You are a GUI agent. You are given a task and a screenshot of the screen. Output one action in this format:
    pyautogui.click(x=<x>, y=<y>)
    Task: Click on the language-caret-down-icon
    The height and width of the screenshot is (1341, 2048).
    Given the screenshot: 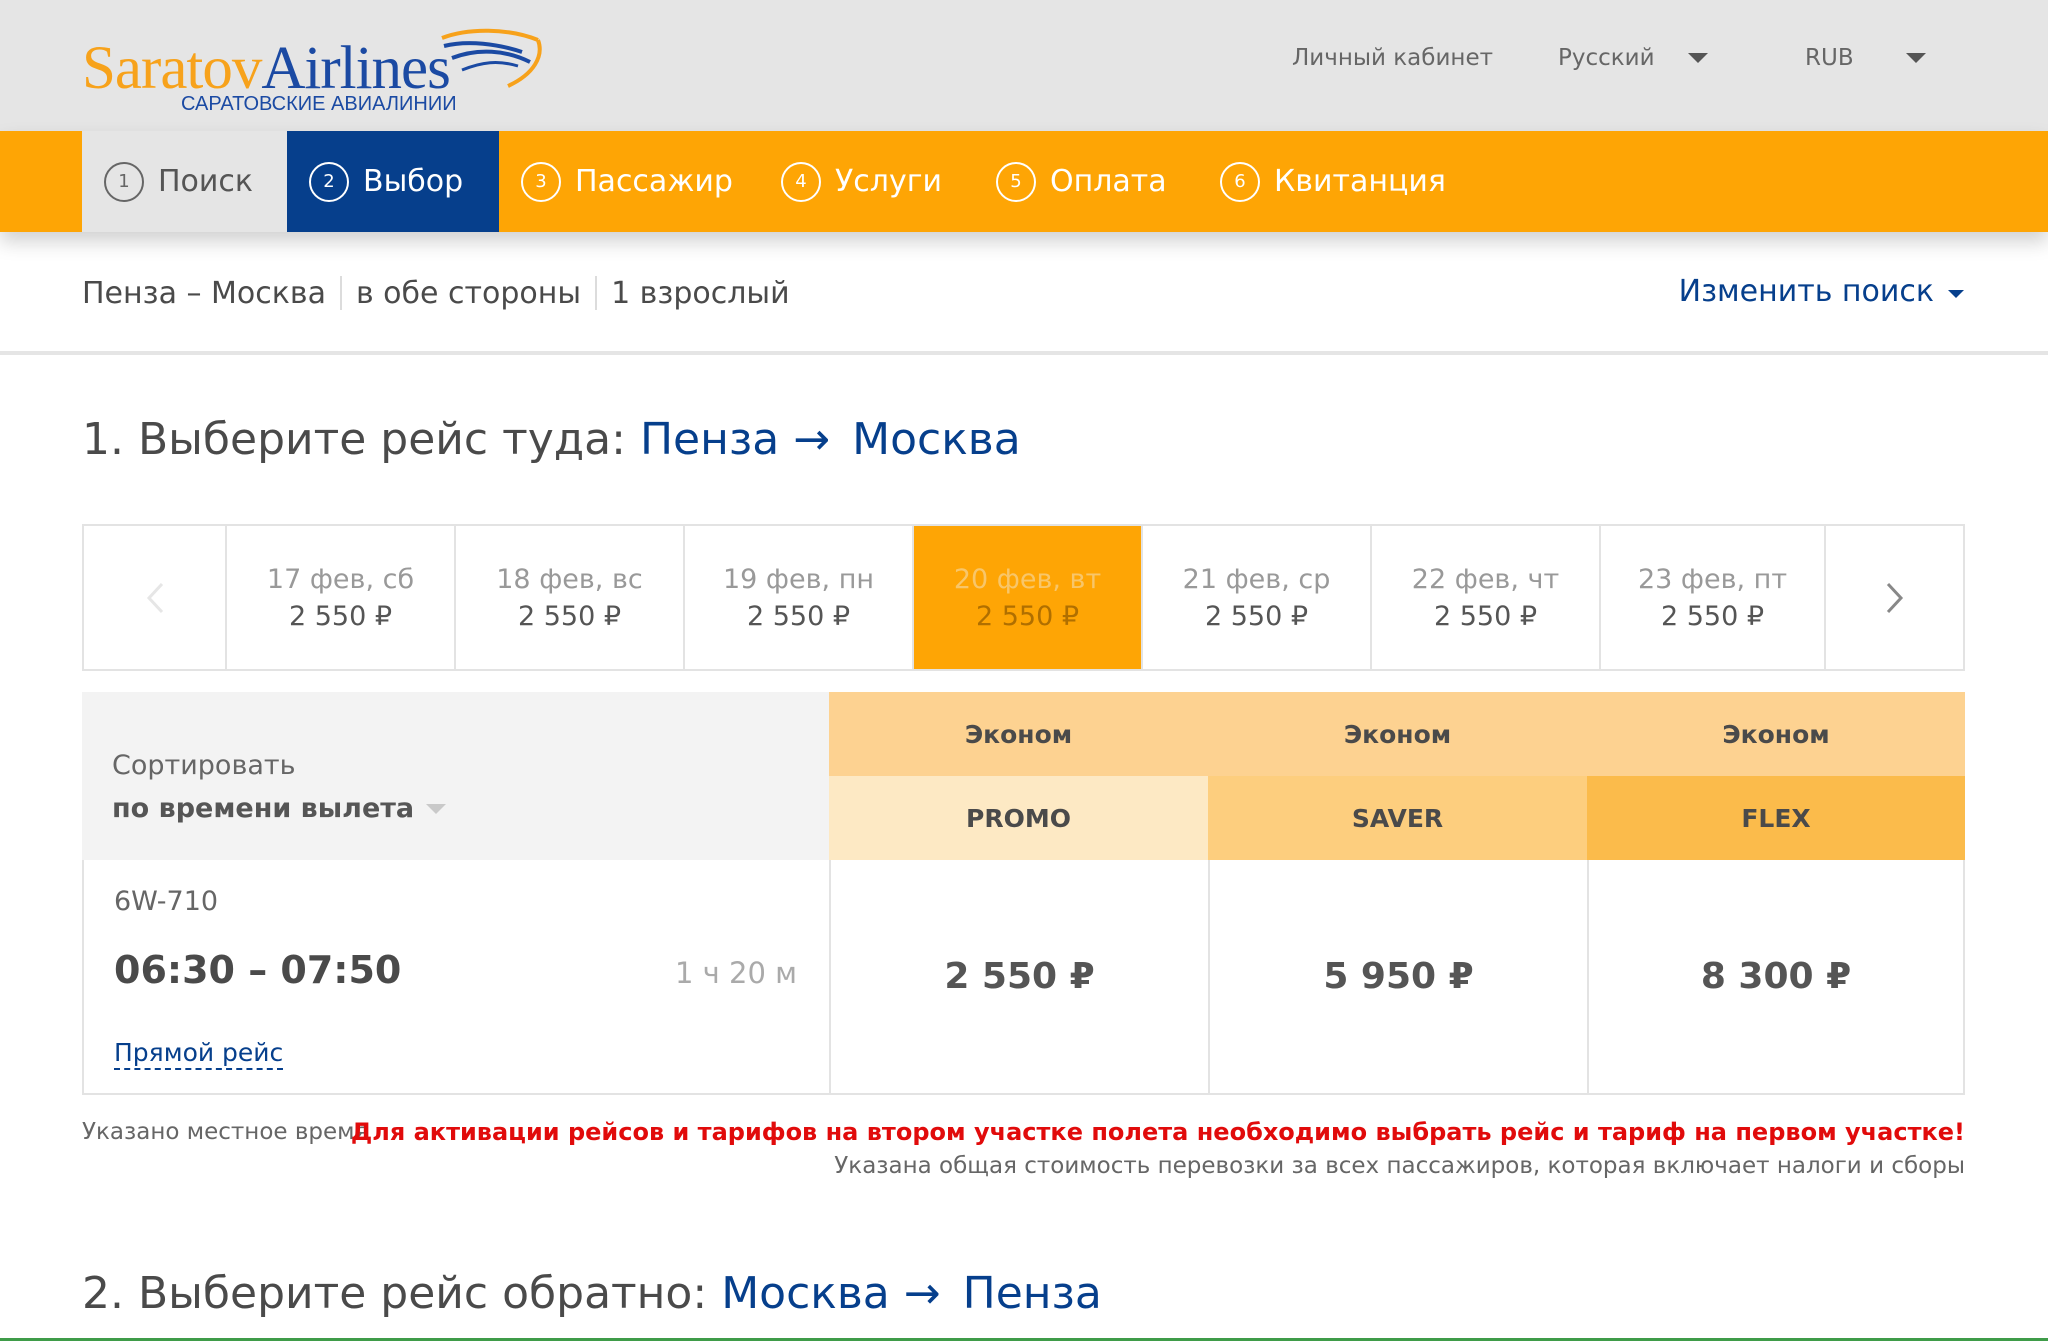 What is the action you would take?
    pyautogui.click(x=1698, y=58)
    